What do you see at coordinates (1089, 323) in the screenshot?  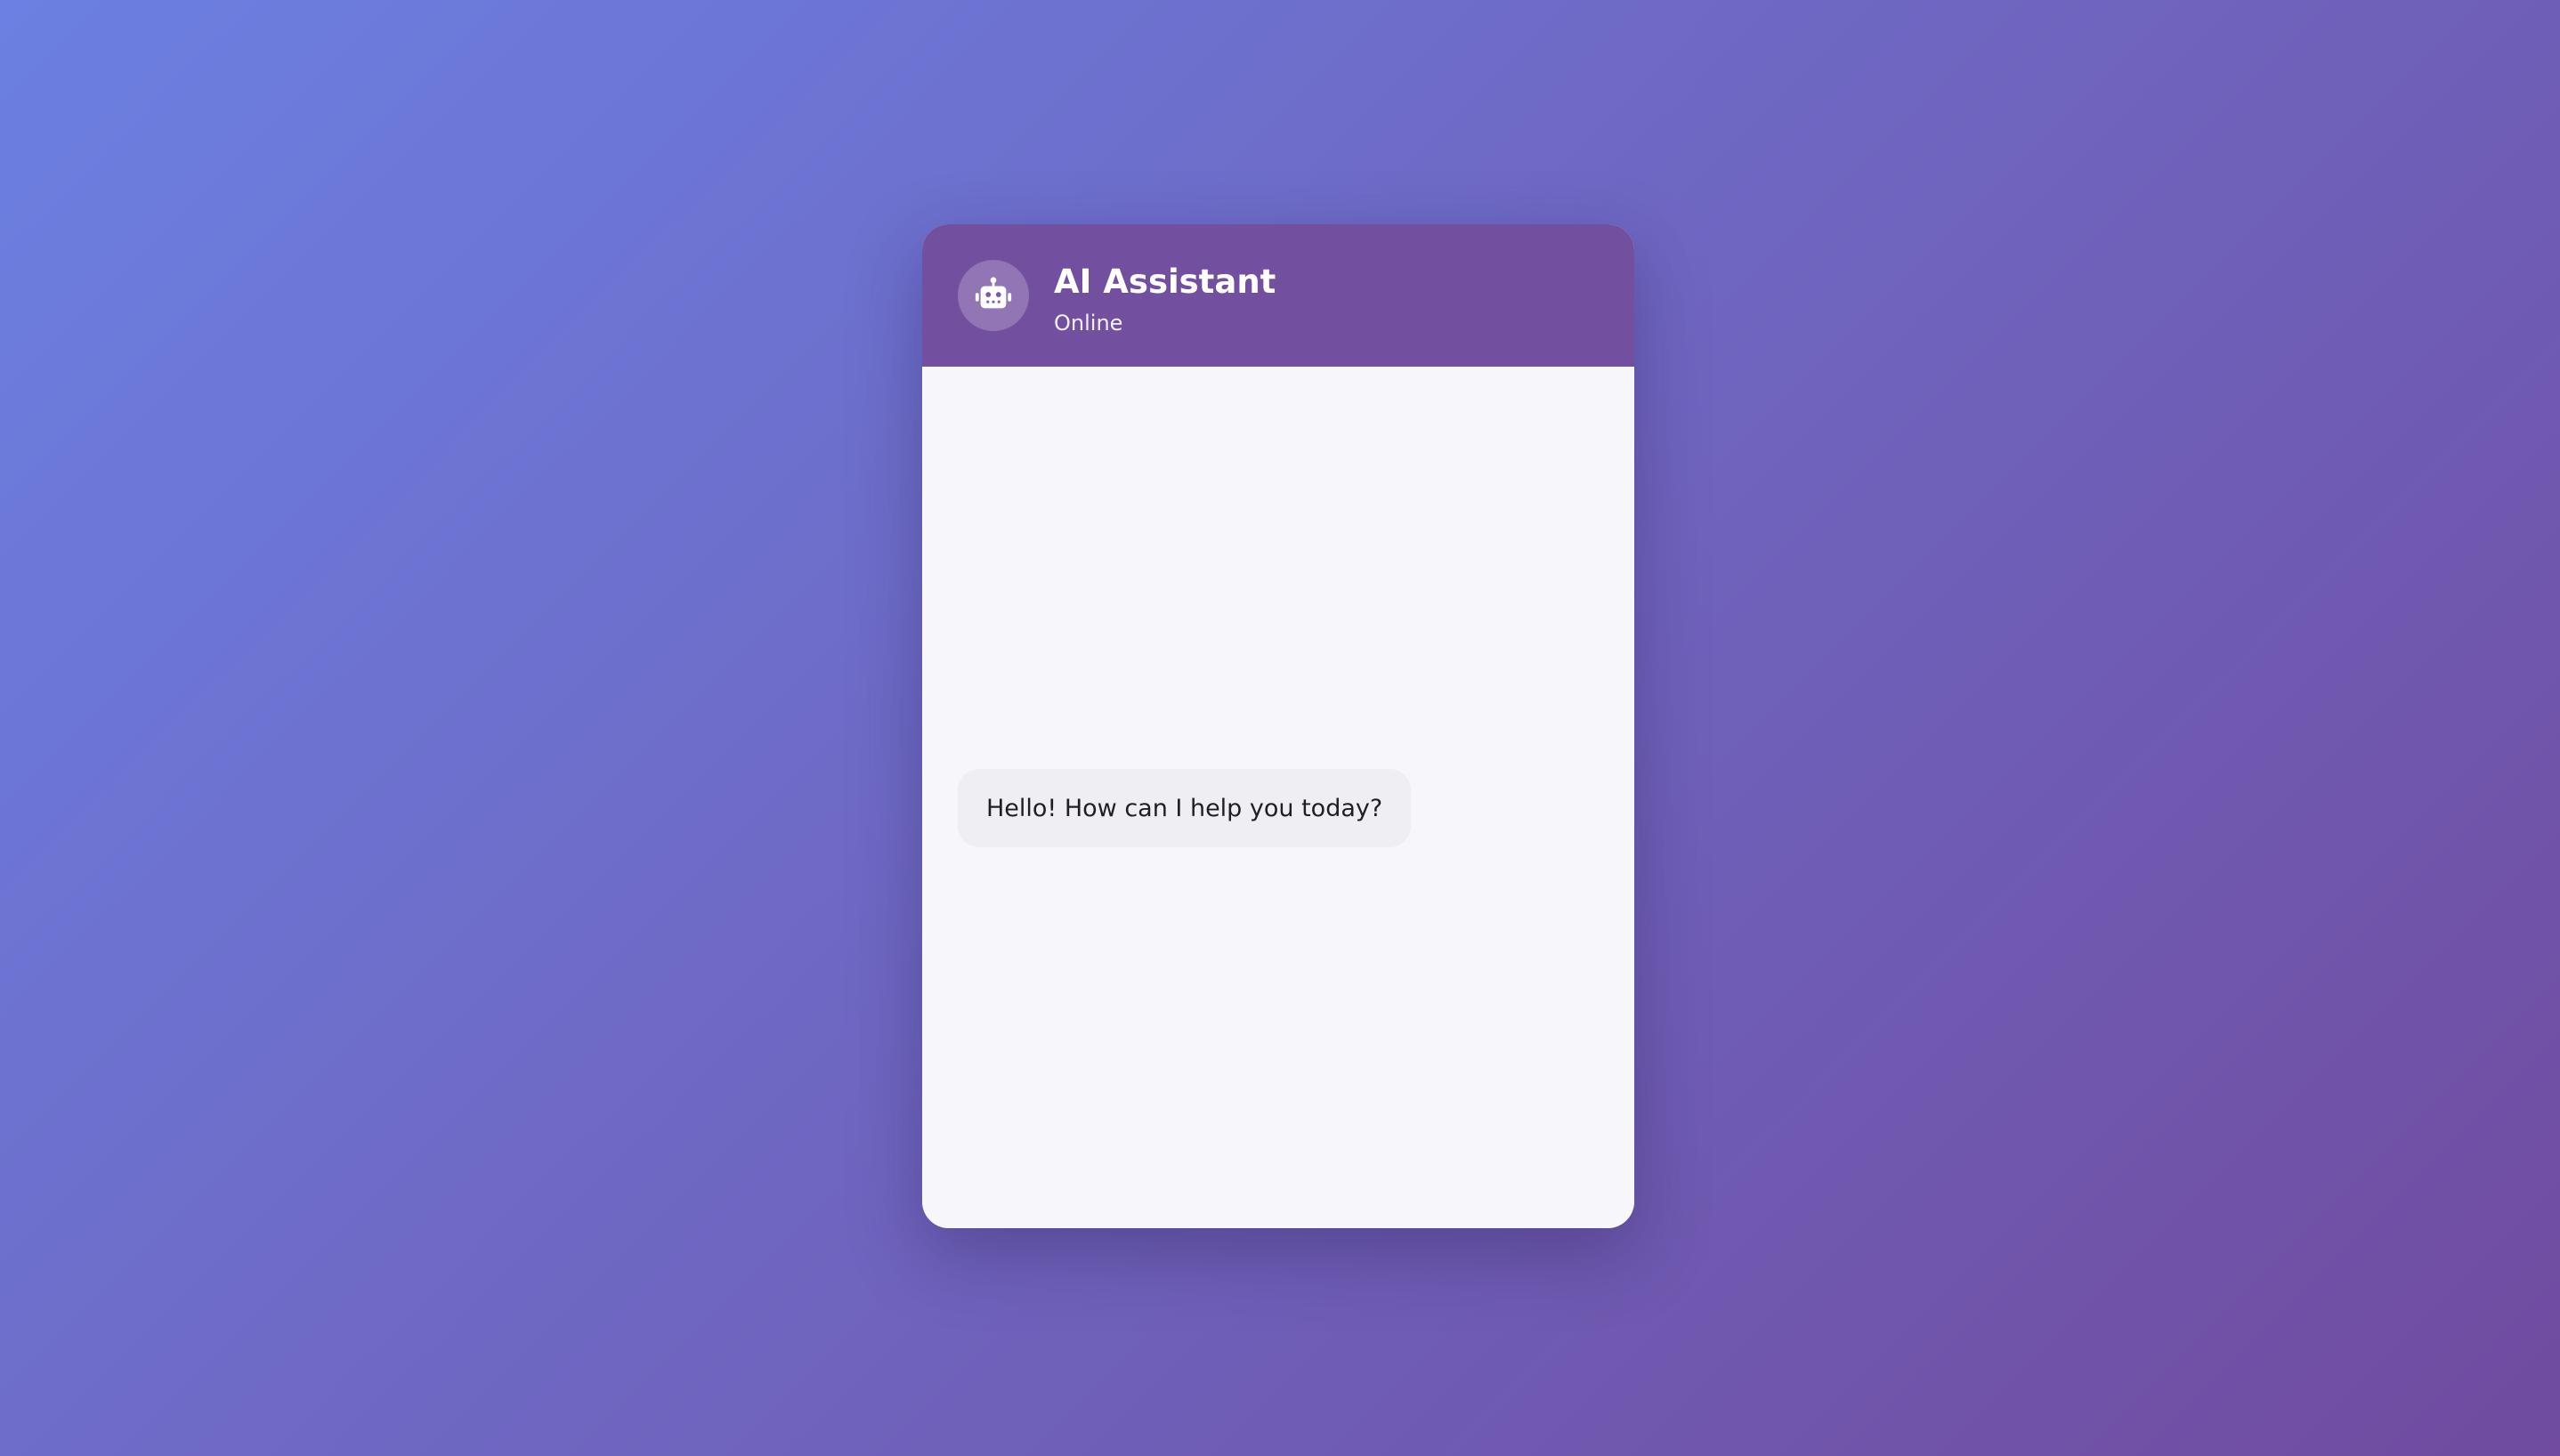 I see `online-status: Online` at bounding box center [1089, 323].